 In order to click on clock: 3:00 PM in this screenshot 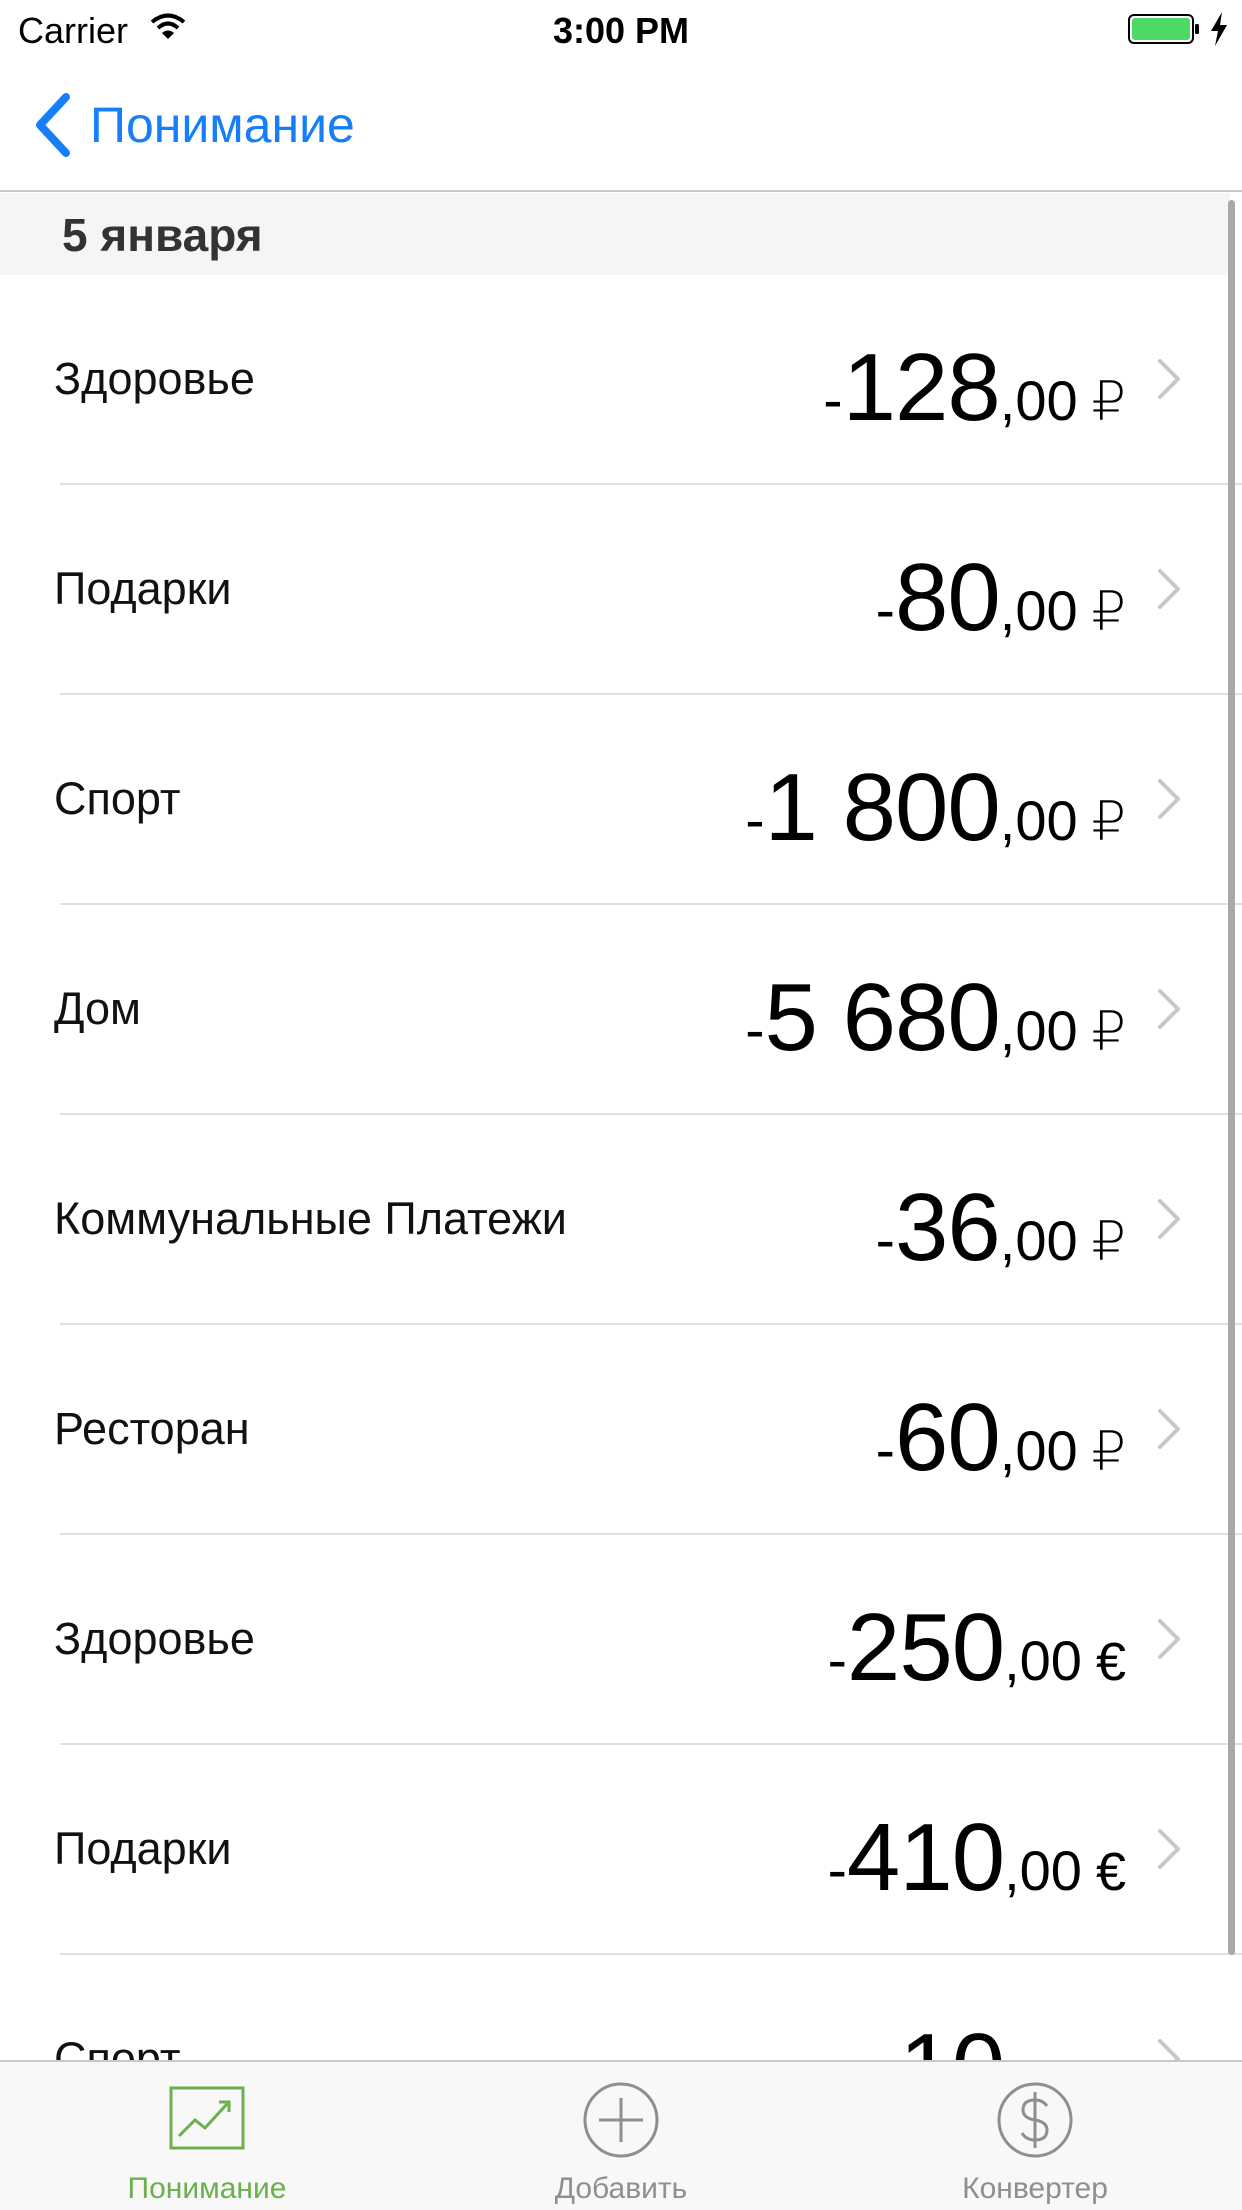, I will do `click(621, 30)`.